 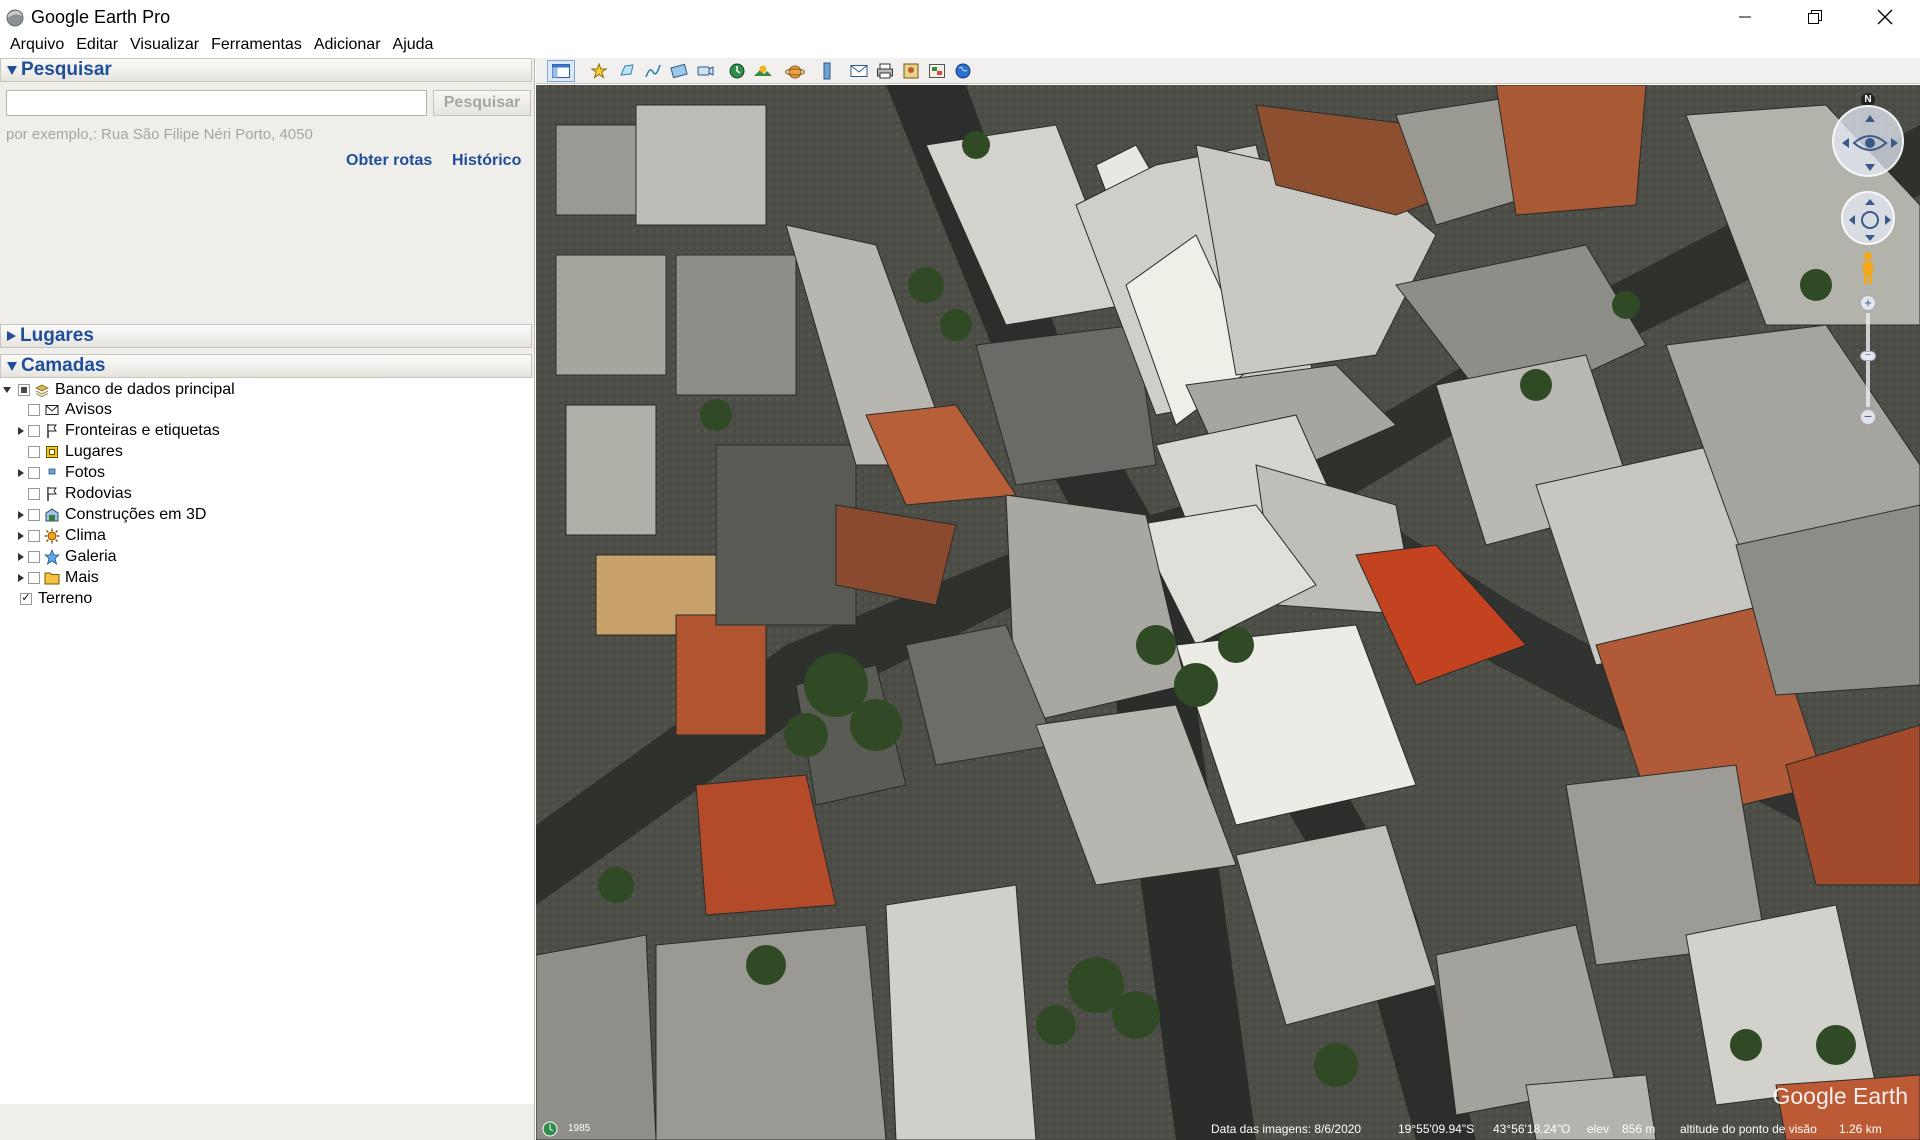 I want to click on layer-row-rodovias: Rodovias, so click(x=73, y=494).